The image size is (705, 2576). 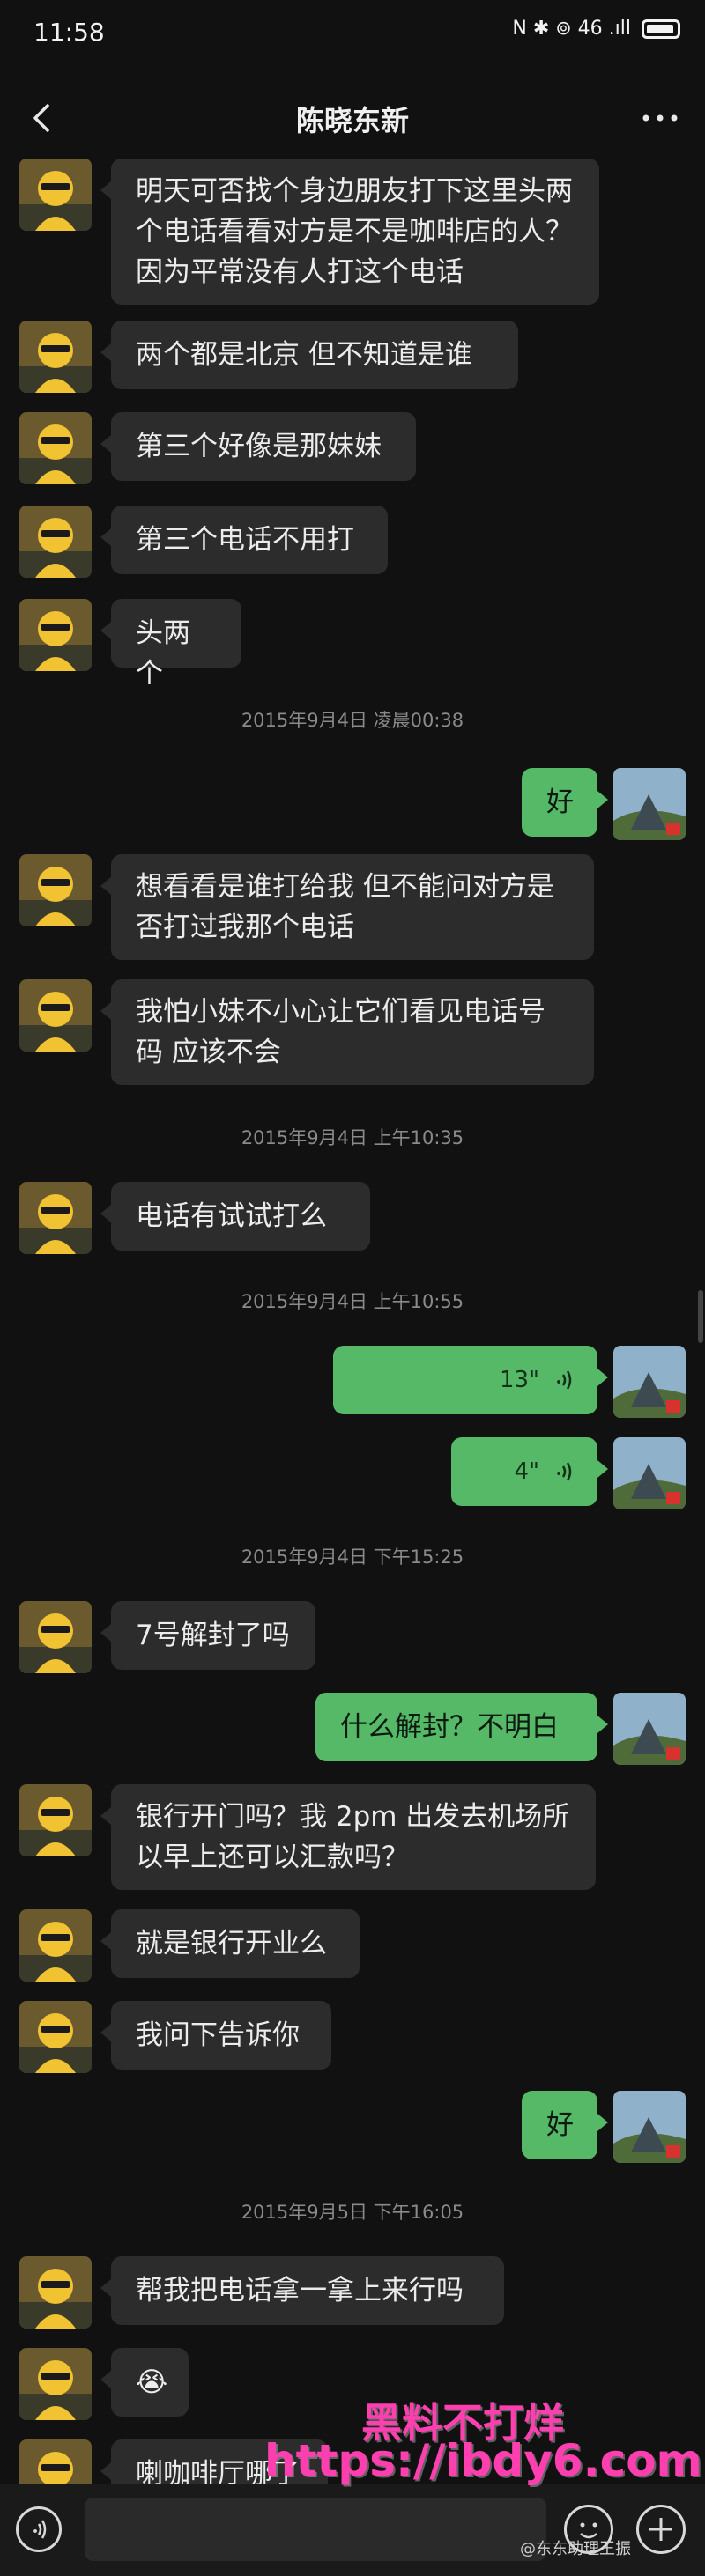 What do you see at coordinates (353, 2212) in the screenshot?
I see `timestamp: 2015年9月5日 下午16:05` at bounding box center [353, 2212].